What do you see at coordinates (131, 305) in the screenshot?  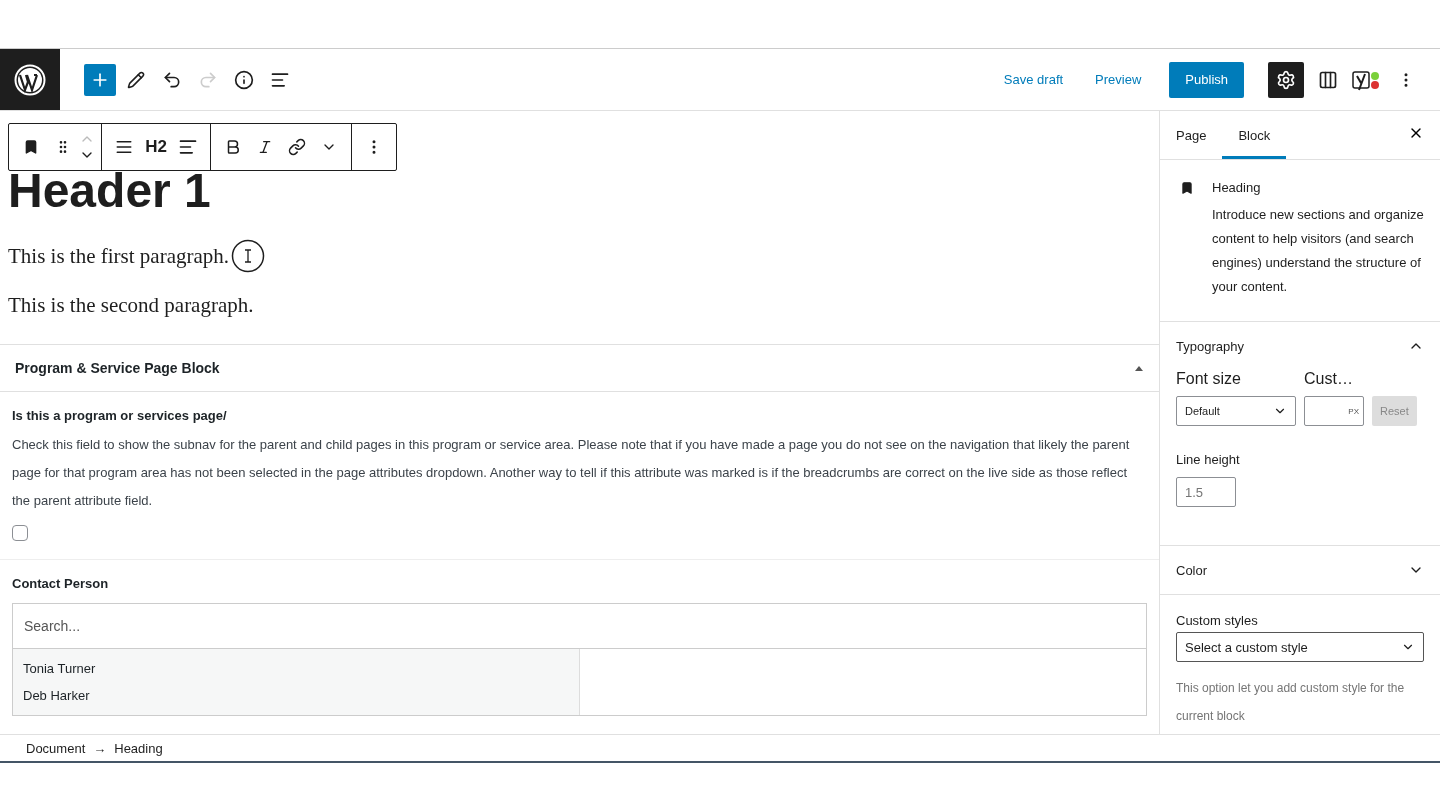 I see `paragraph-text: This is the second paragraph.` at bounding box center [131, 305].